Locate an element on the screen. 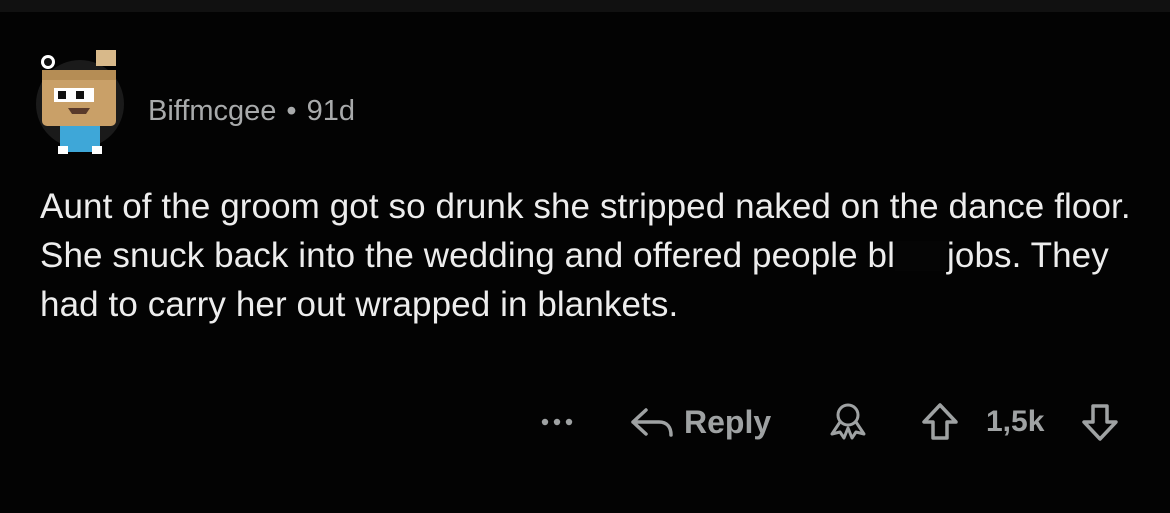 This screenshot has width=1170, height=513. author-name: Biffmcgee is located at coordinates (212, 111).